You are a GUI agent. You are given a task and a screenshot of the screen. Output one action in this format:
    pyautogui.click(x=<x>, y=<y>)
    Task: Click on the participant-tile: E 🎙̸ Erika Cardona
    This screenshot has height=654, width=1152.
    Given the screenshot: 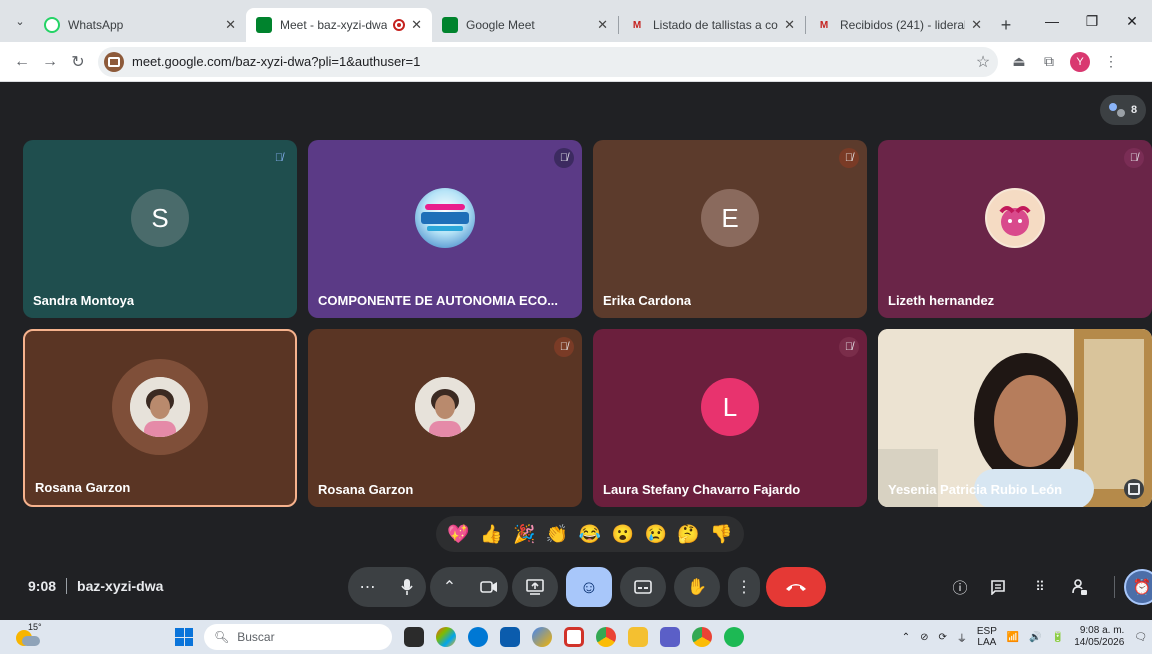 What is the action you would take?
    pyautogui.click(x=730, y=229)
    